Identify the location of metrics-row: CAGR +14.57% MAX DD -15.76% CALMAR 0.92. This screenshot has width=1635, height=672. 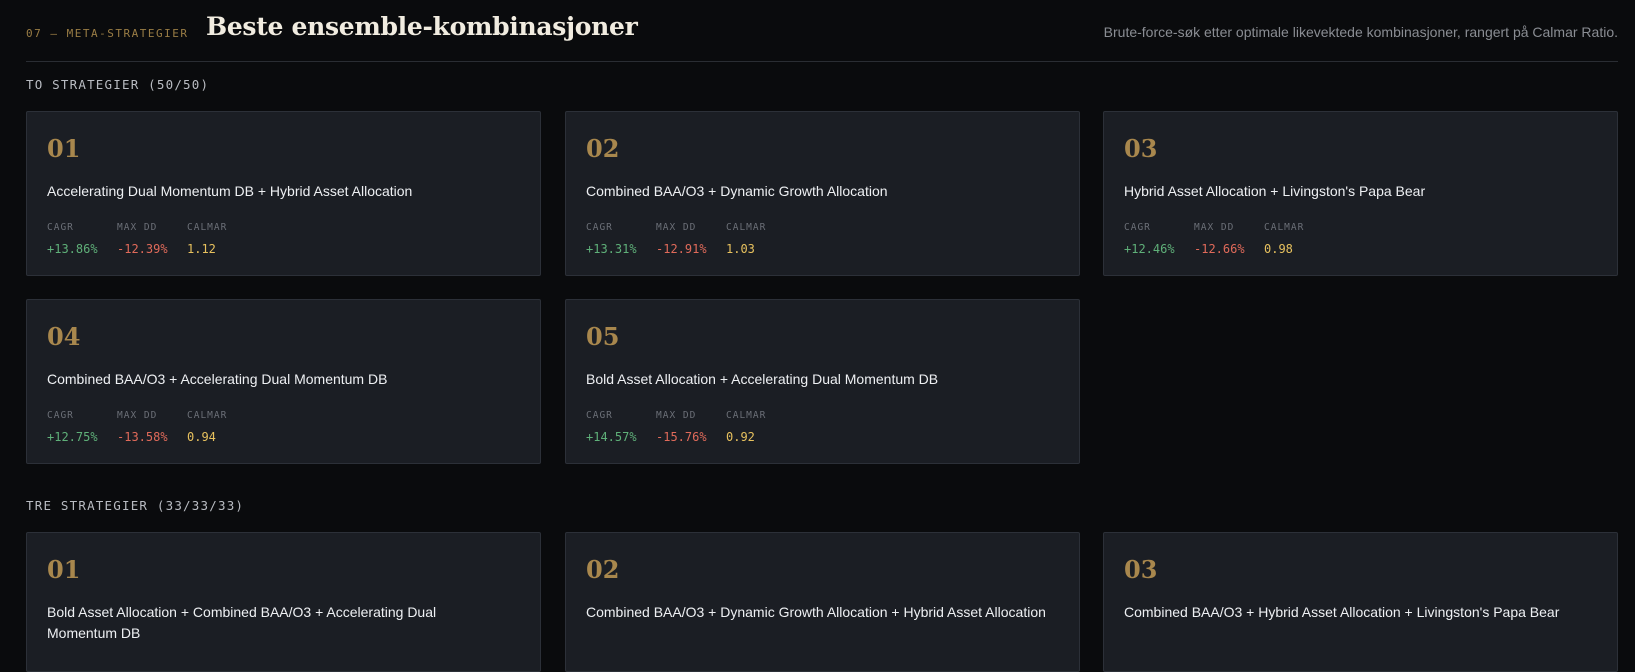
(685, 427).